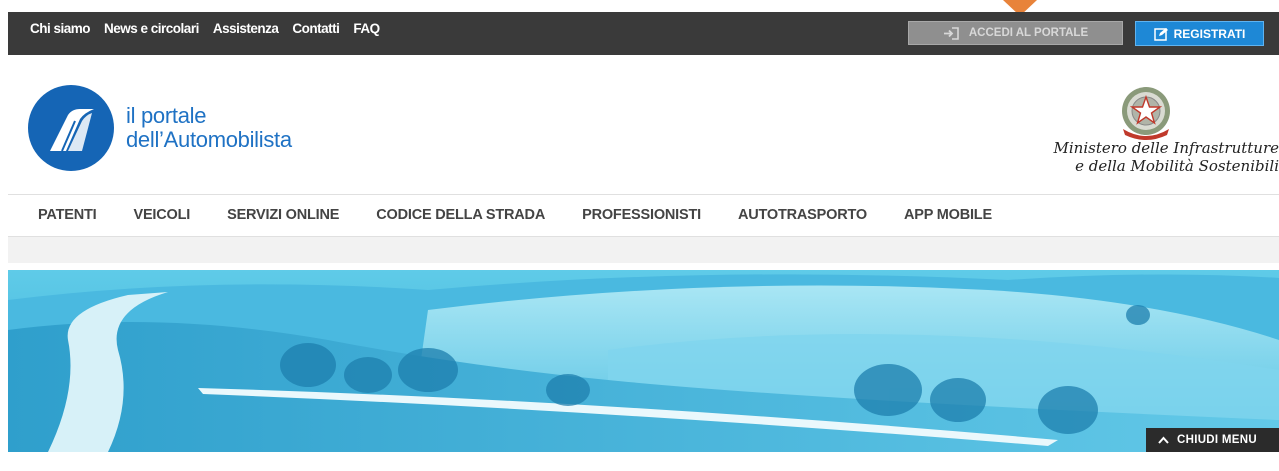  I want to click on accedi-button: ACCEDI AL PORTALE, so click(1015, 33).